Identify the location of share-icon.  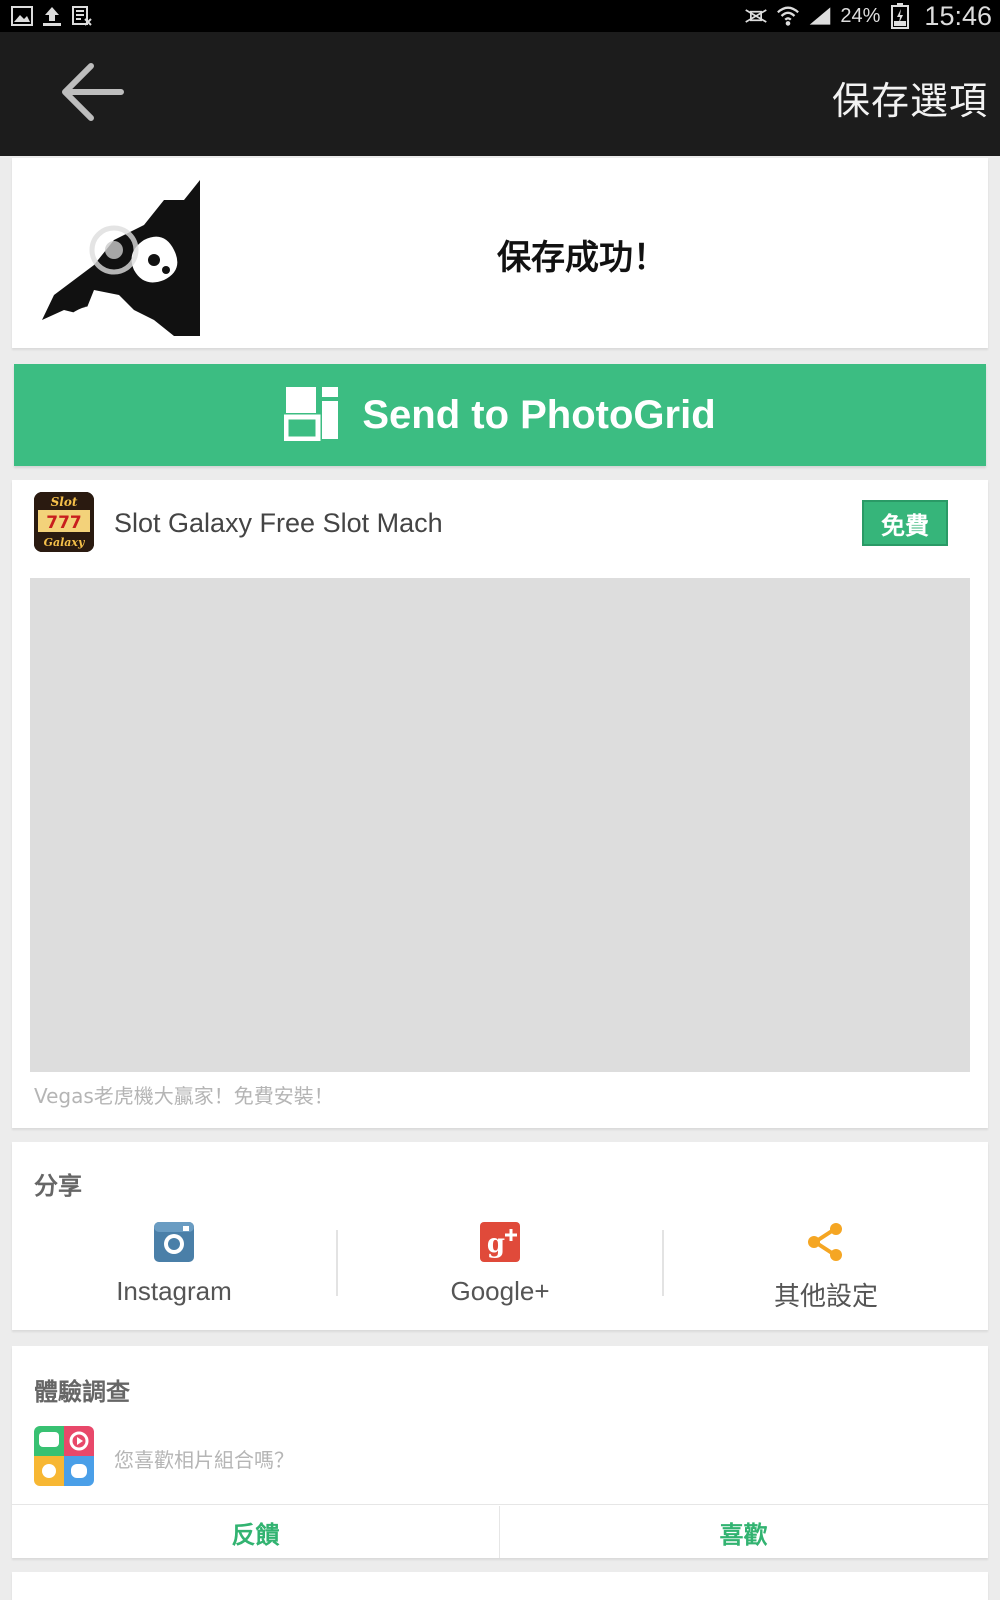
(826, 1242).